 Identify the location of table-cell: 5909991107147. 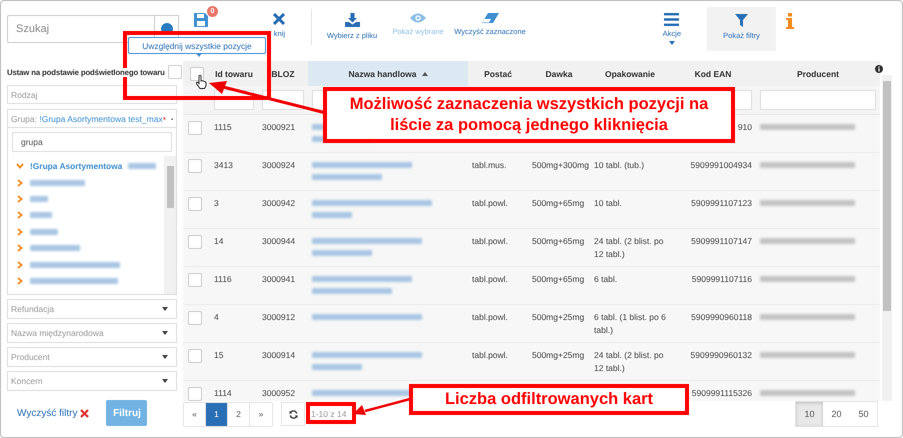
(721, 241).